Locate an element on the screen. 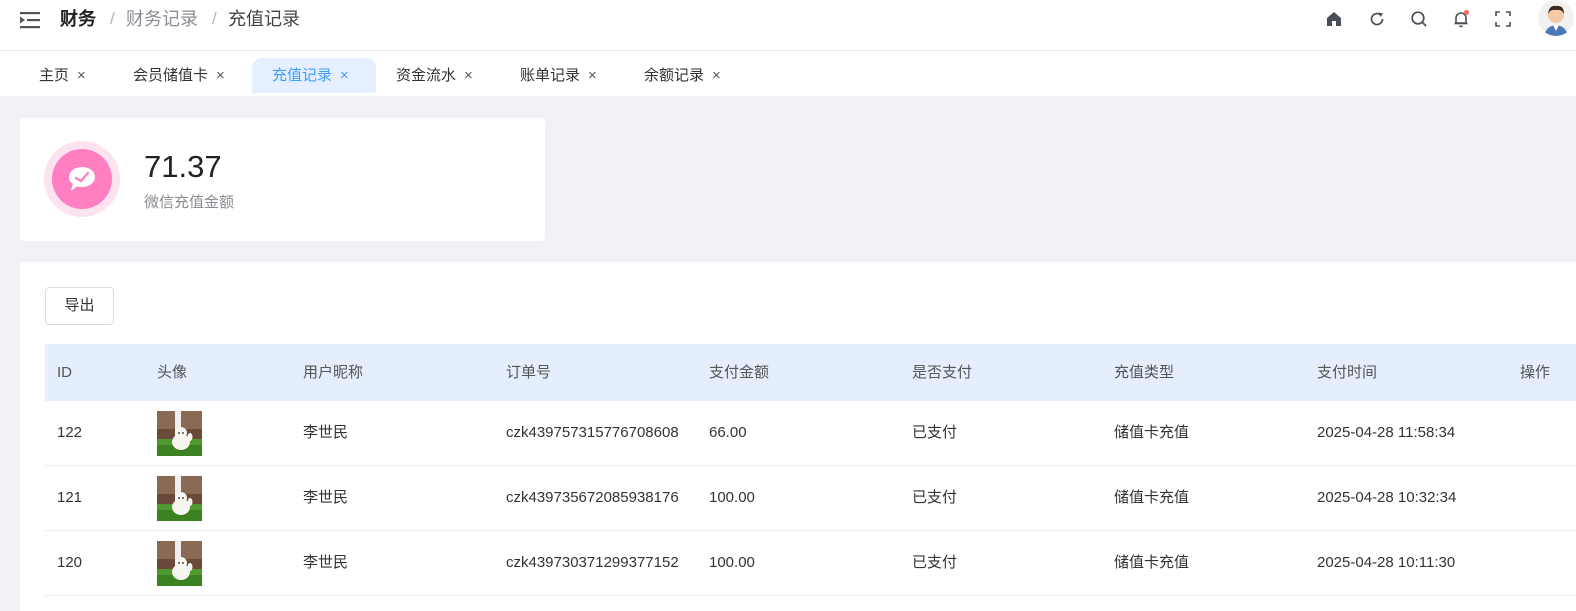  refresh-icon is located at coordinates (1377, 19).